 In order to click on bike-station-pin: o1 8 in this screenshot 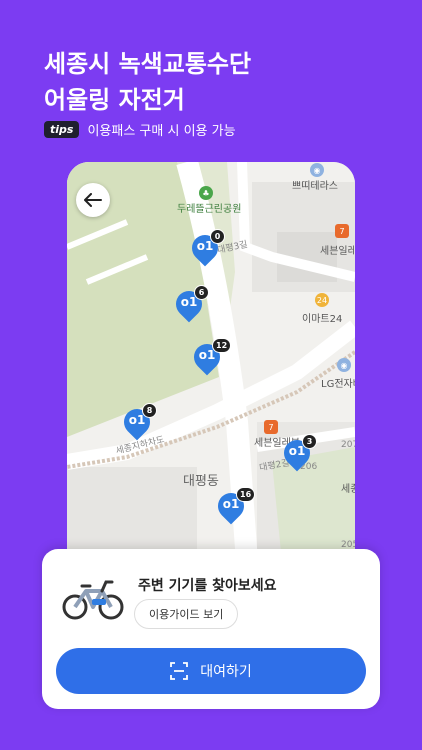, I will do `click(137, 423)`.